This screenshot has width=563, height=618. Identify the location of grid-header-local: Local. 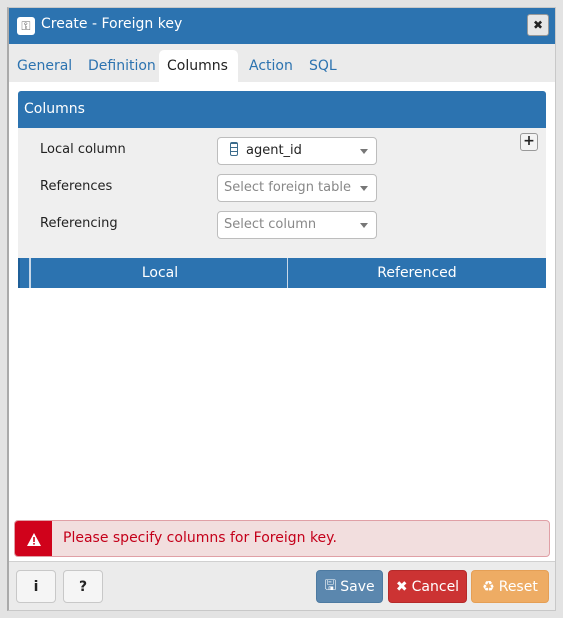
(160, 273).